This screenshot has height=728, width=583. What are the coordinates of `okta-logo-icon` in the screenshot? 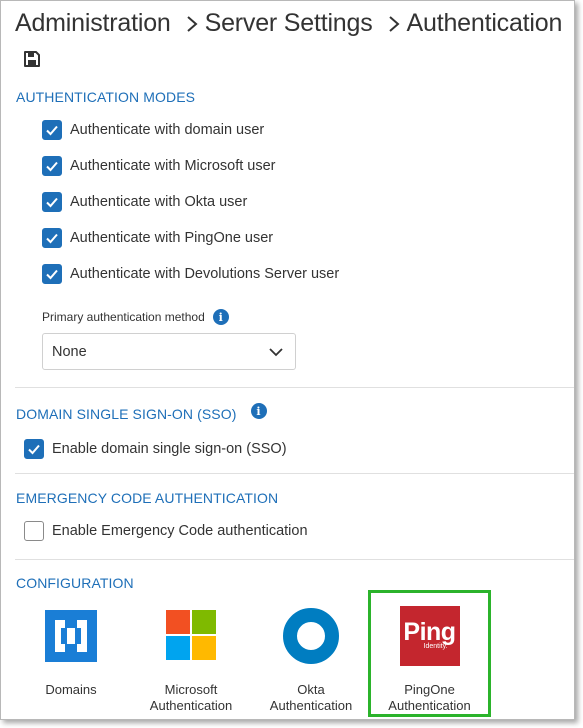 It's located at (311, 636).